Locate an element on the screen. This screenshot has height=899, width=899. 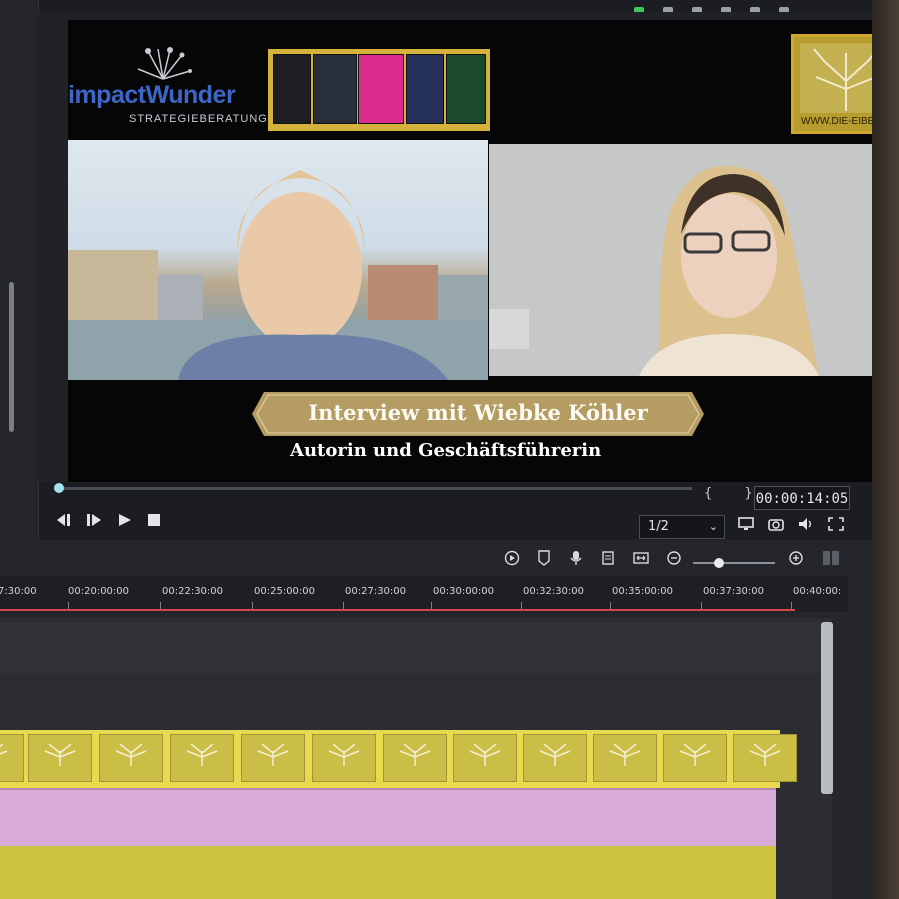
webcam-left is located at coordinates (278, 260).